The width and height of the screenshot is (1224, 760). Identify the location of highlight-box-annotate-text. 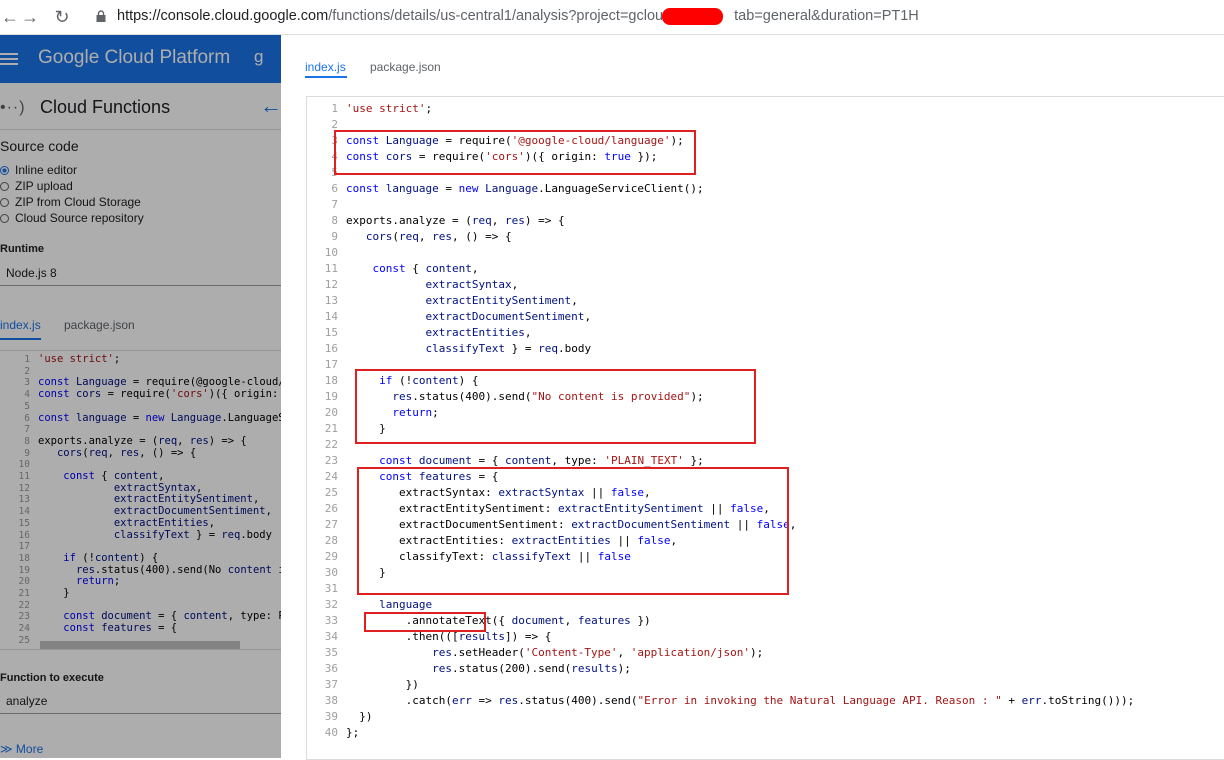
(425, 622).